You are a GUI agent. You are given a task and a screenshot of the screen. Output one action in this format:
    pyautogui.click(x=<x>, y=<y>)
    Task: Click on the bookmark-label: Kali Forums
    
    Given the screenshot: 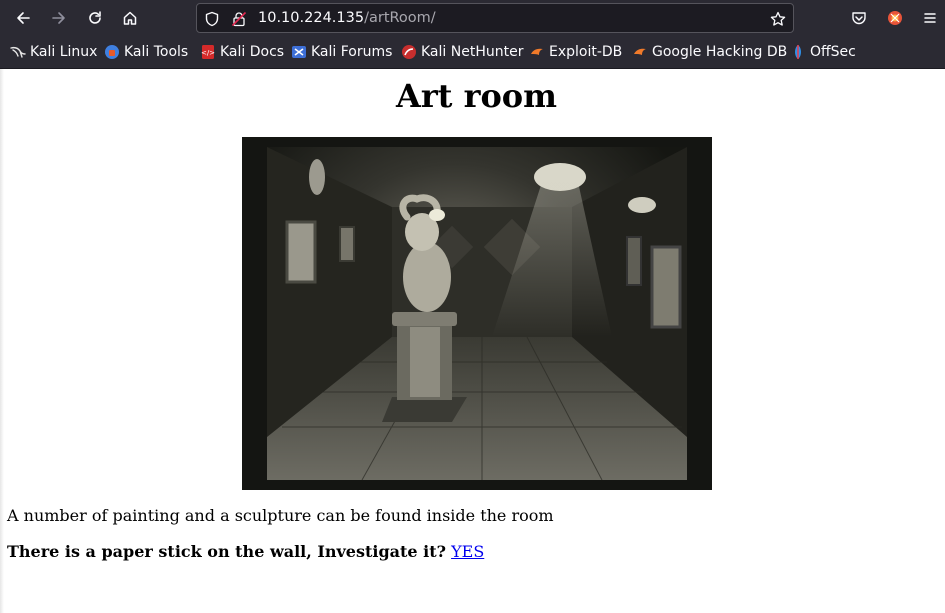 What is the action you would take?
    pyautogui.click(x=352, y=52)
    